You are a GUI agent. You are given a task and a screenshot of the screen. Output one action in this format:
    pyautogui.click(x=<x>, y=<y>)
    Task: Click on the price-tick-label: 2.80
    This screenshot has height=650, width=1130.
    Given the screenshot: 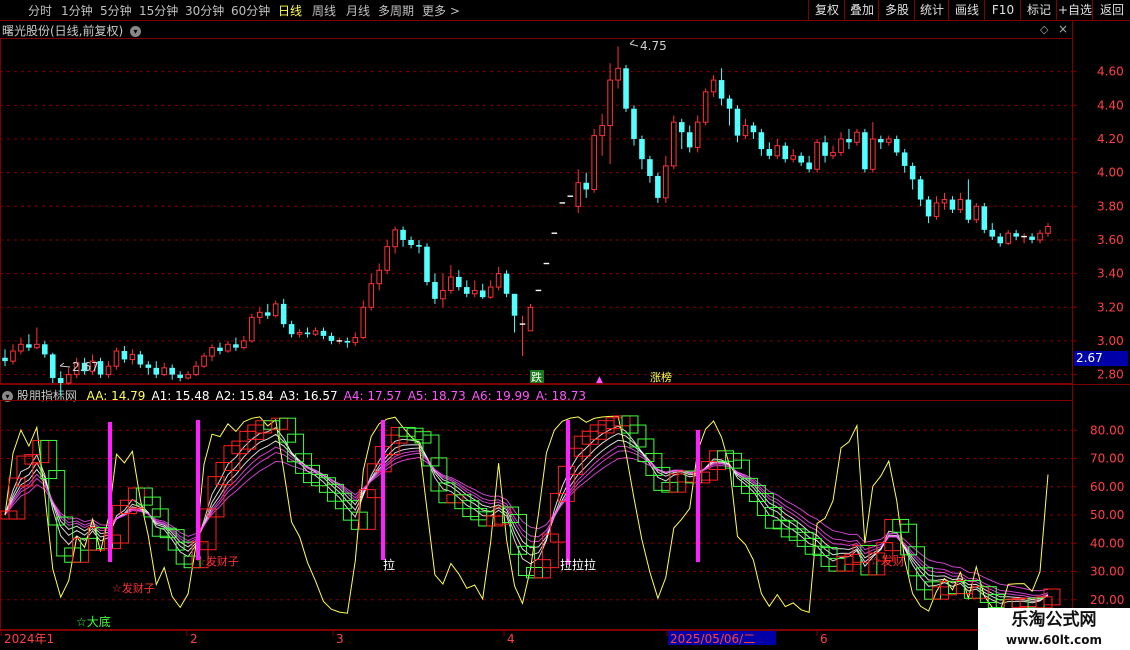 What is the action you would take?
    pyautogui.click(x=1110, y=375)
    